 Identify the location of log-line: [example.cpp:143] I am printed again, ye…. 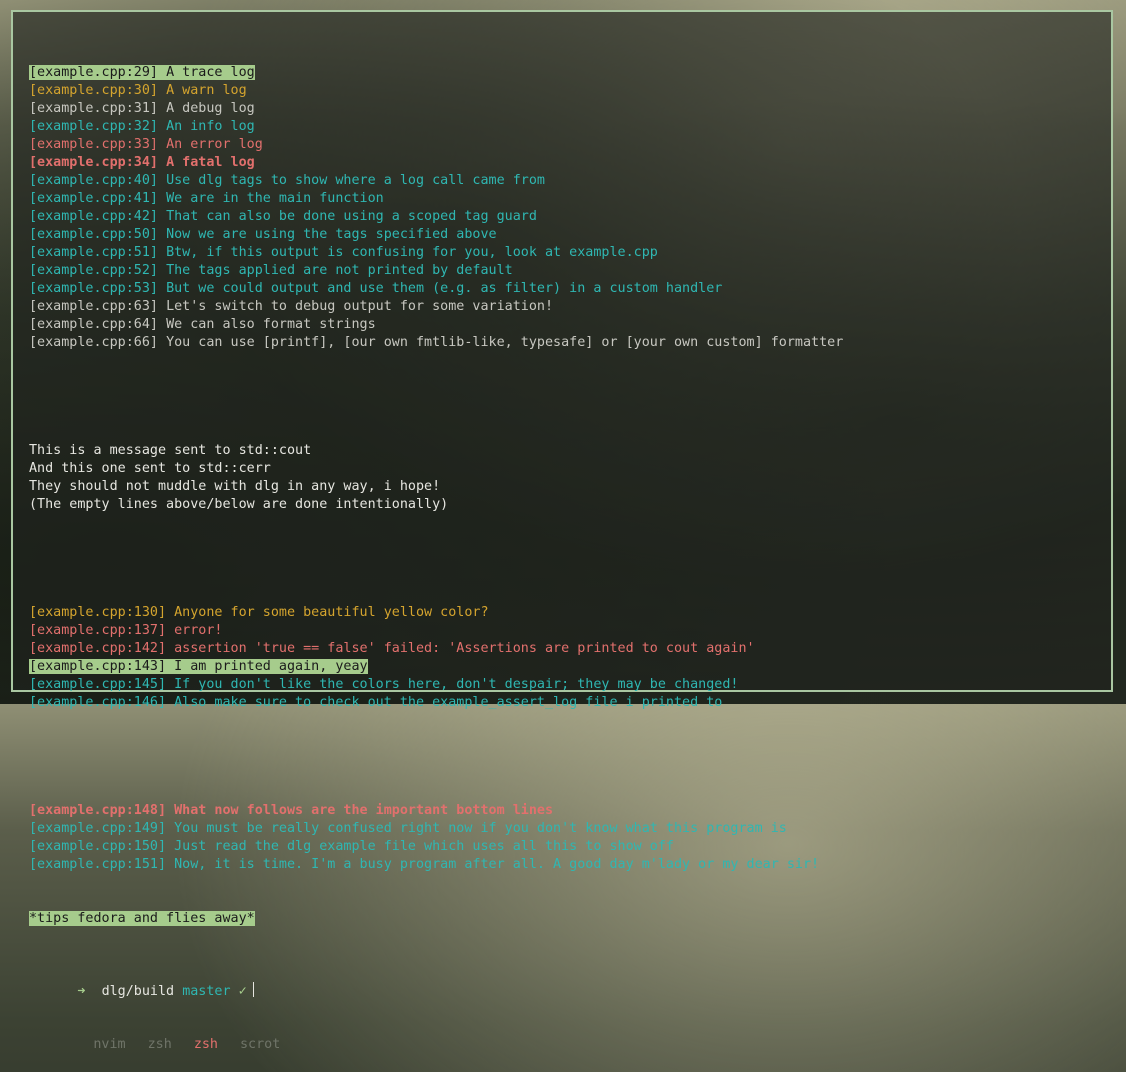
(565, 667).